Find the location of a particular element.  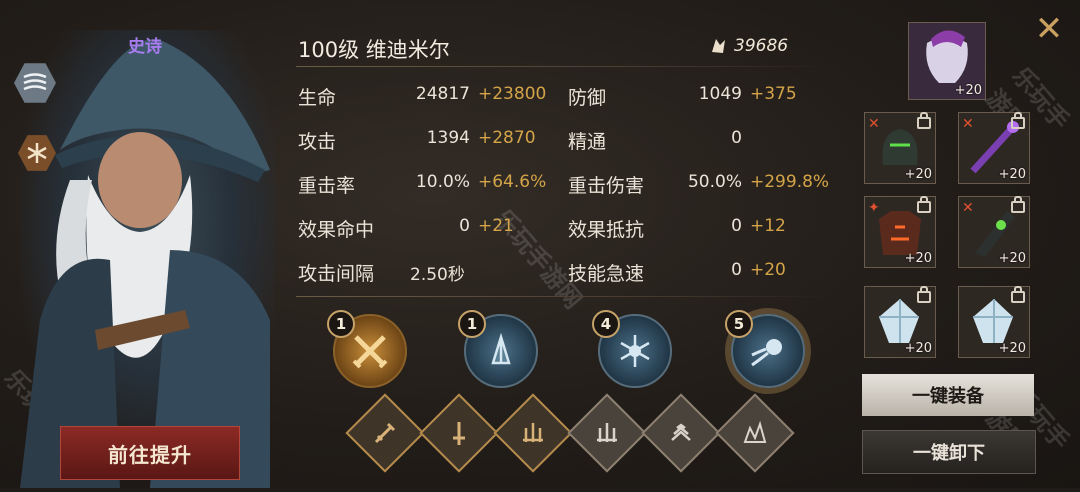

stat-bonus: +375 is located at coordinates (773, 94).